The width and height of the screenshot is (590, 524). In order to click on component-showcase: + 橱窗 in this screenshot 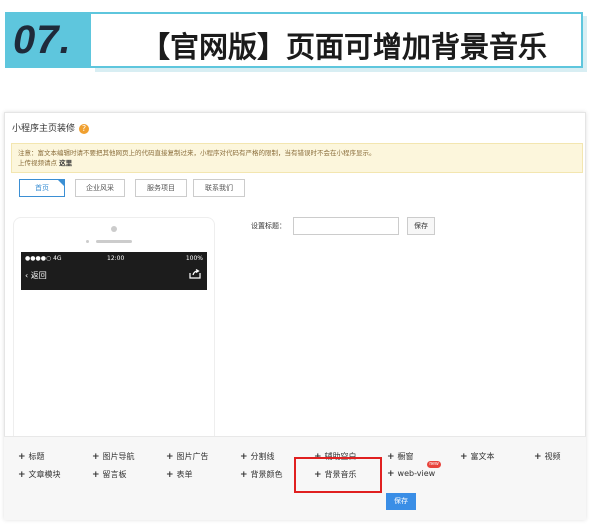, I will do `click(400, 456)`.